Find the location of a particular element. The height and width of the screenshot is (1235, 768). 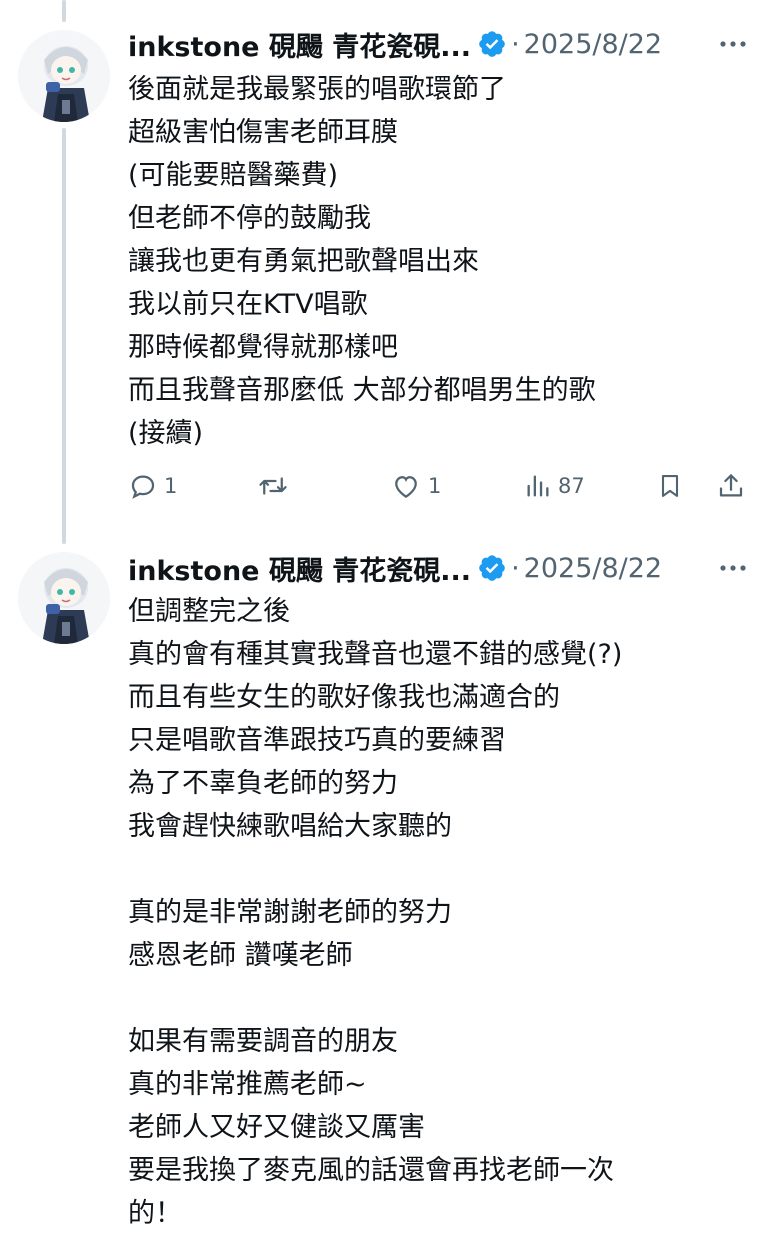

share-icon is located at coordinates (731, 485).